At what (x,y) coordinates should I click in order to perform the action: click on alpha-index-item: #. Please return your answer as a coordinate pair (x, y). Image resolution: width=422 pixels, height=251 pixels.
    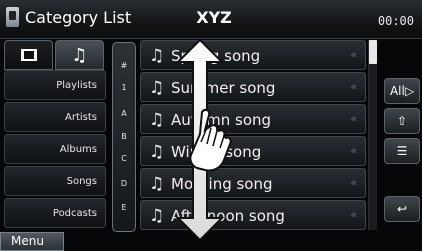
    Looking at the image, I should click on (124, 65).